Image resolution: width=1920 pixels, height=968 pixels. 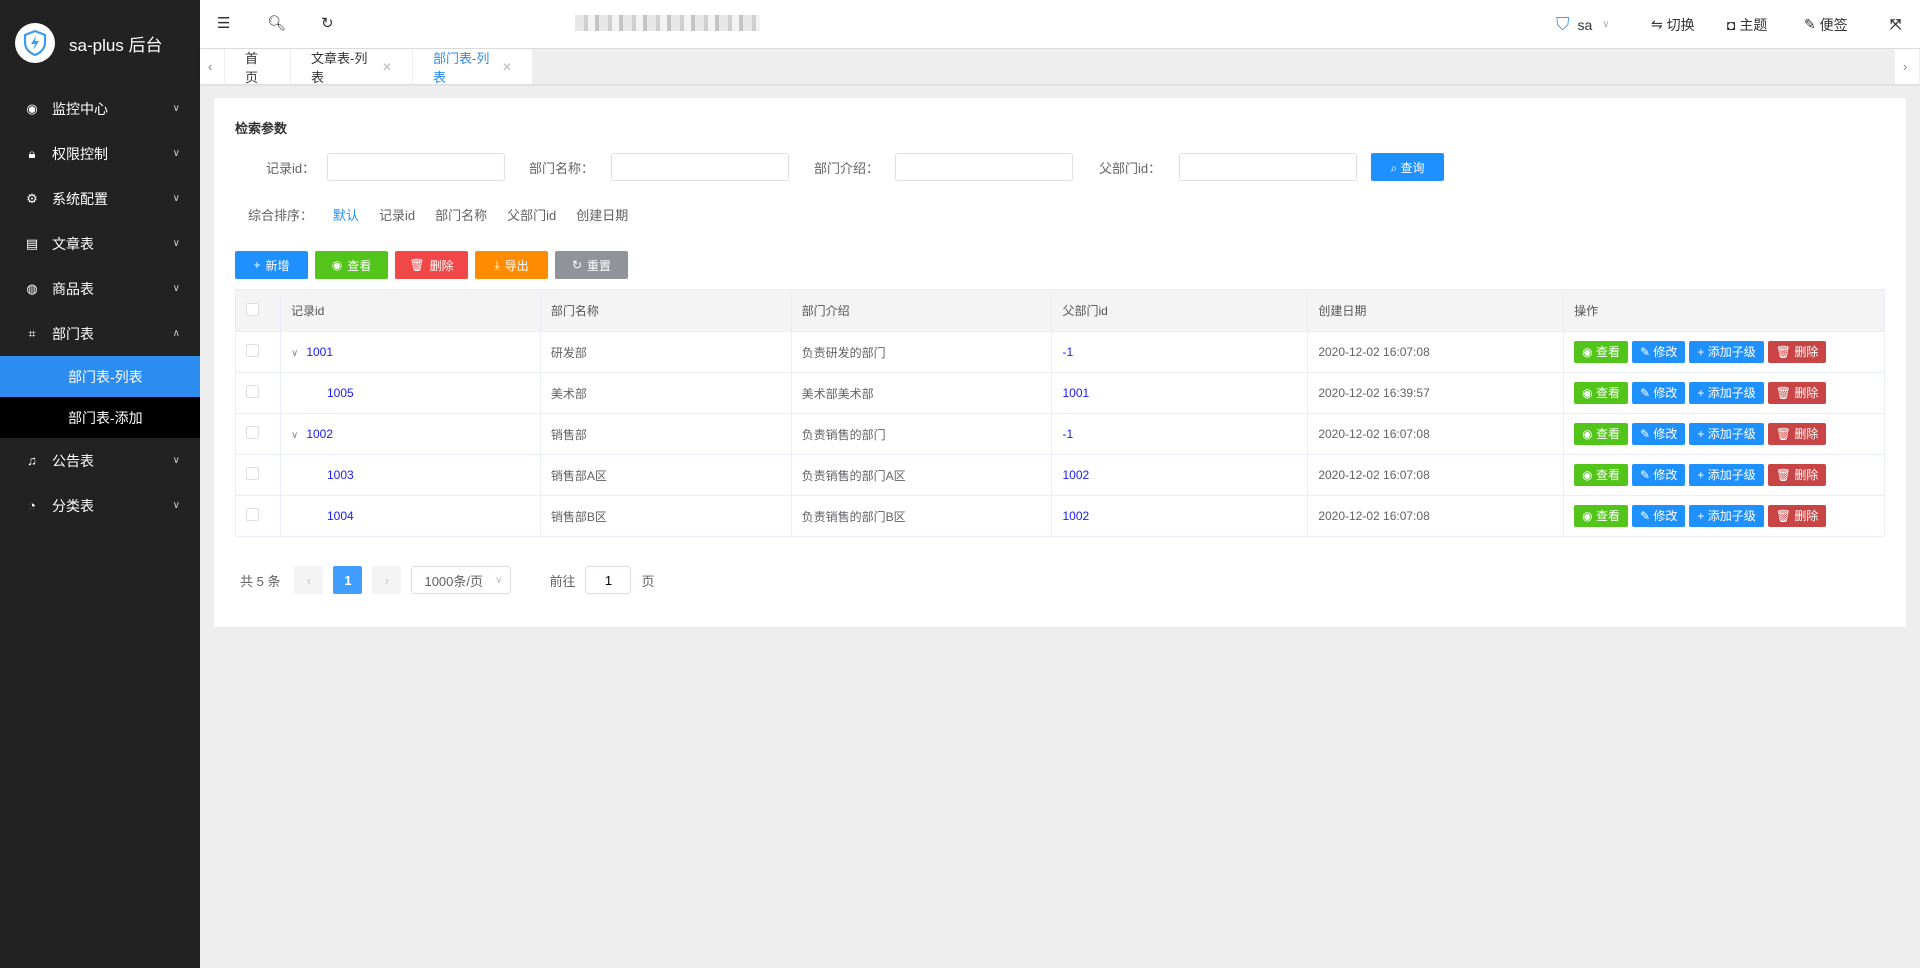 I want to click on prev-page-button: ‹, so click(x=309, y=580).